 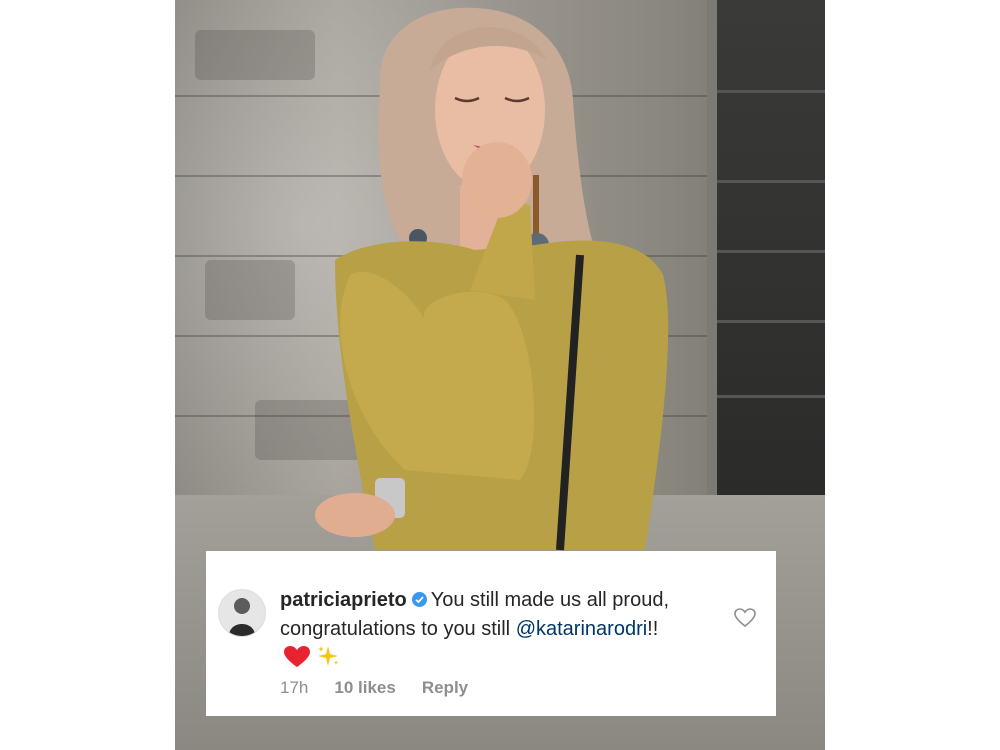 I want to click on comment-meta: 17h 10 likes Reply, so click(x=374, y=688).